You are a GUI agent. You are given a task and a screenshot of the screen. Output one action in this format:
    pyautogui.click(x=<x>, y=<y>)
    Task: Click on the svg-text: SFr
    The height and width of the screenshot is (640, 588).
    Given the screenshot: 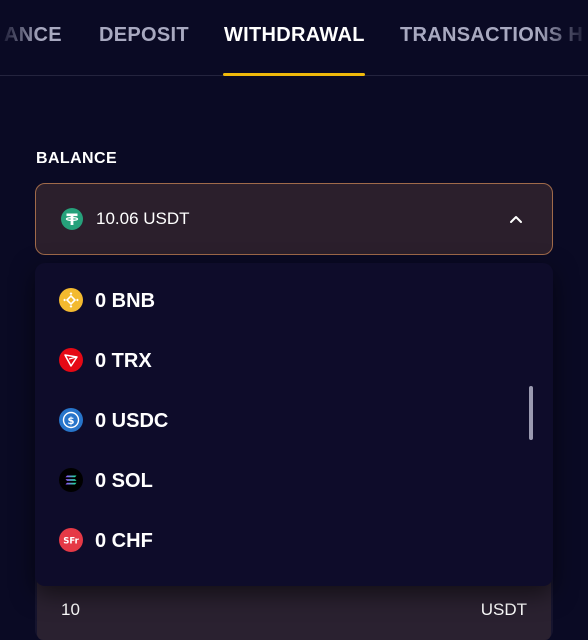 What is the action you would take?
    pyautogui.click(x=71, y=542)
    